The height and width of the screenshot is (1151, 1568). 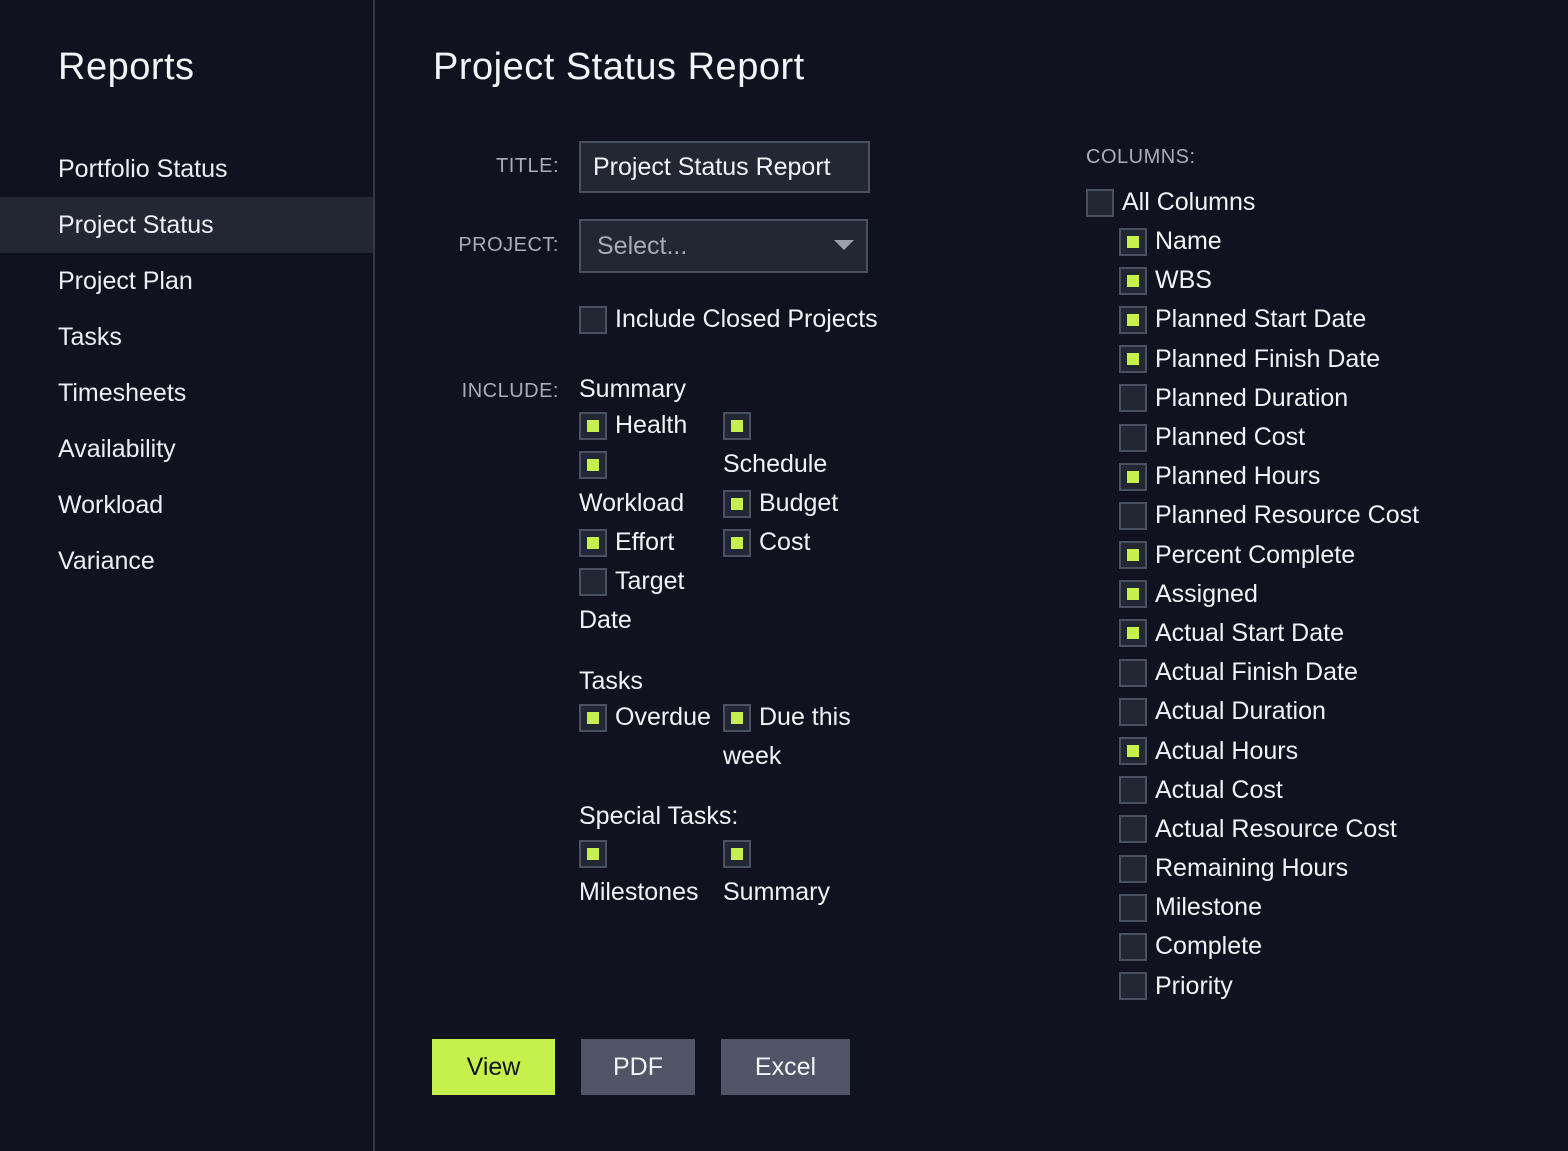 What do you see at coordinates (1269, 319) in the screenshot?
I see `column-option-planned-start-date: Planned Start Date` at bounding box center [1269, 319].